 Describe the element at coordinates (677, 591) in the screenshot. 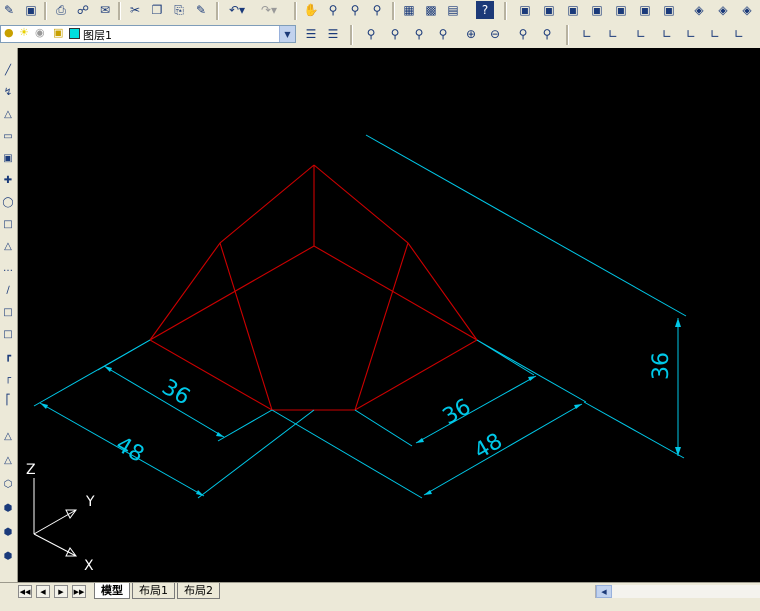

I see `horizontal-scrollbar: ◀` at that location.